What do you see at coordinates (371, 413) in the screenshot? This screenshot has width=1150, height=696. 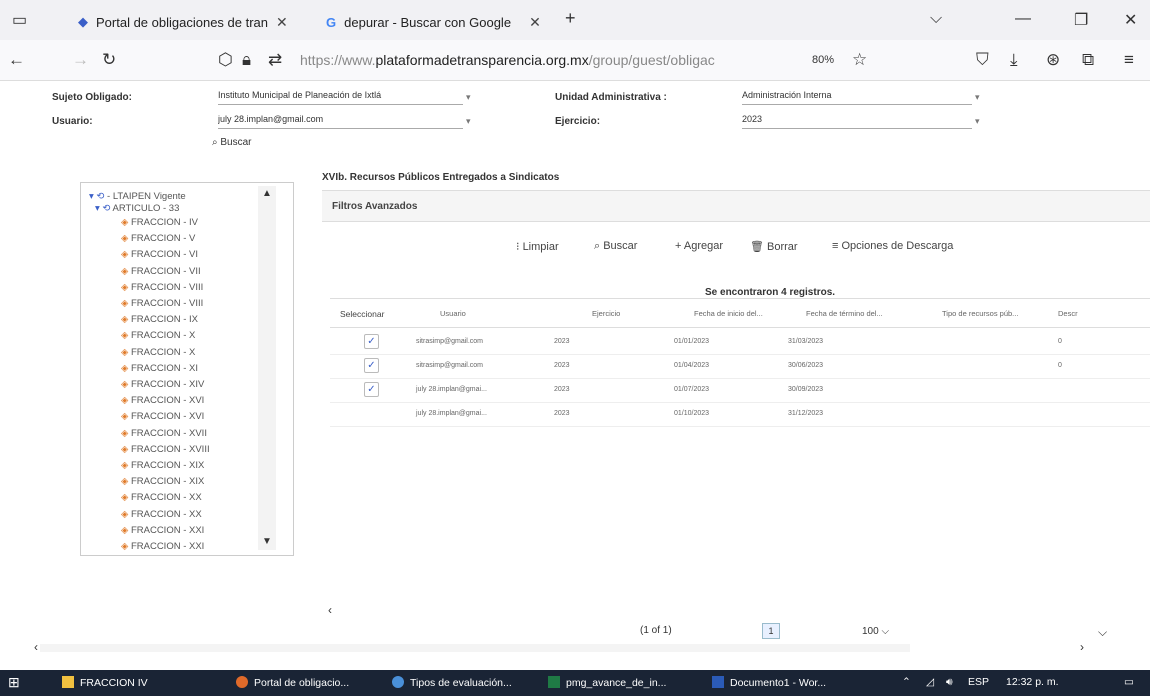 I see `row-checkbox` at bounding box center [371, 413].